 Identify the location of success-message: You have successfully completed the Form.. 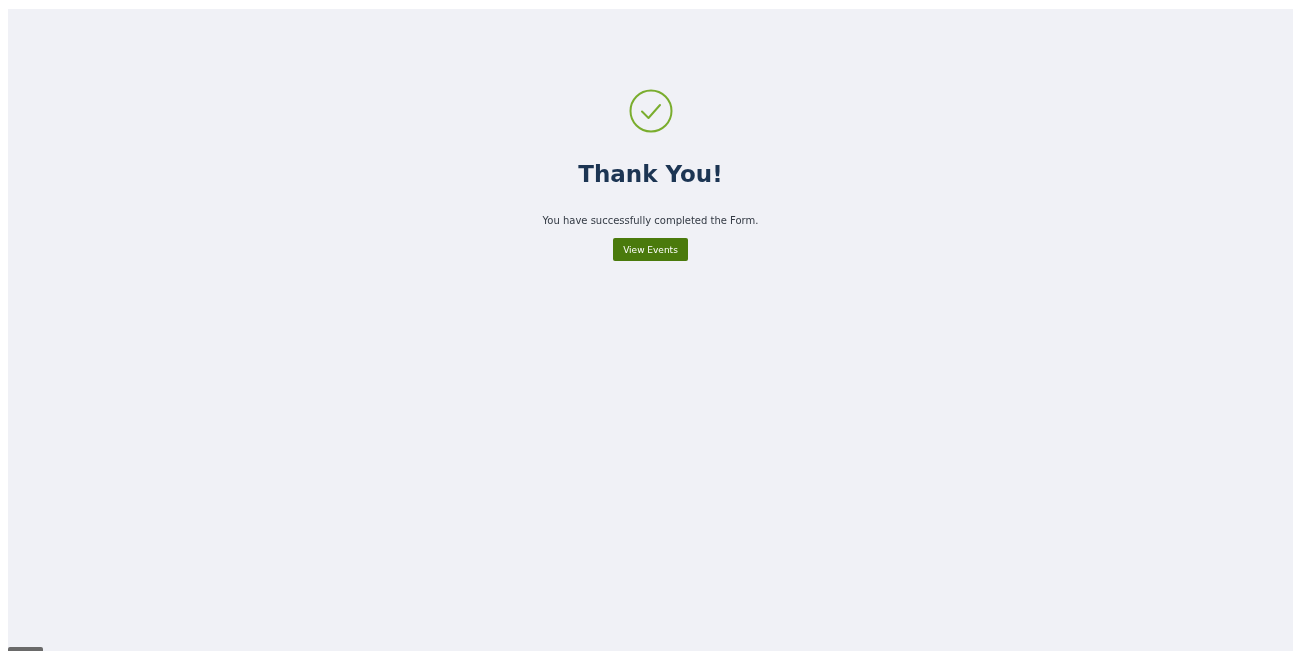
(650, 220).